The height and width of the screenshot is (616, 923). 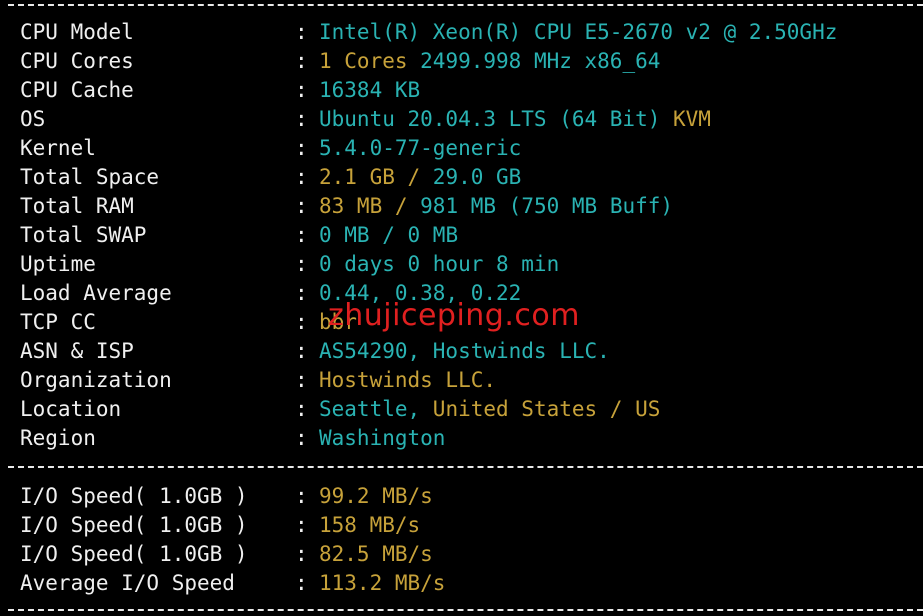 What do you see at coordinates (370, 90) in the screenshot?
I see `row-value: 16384 KB` at bounding box center [370, 90].